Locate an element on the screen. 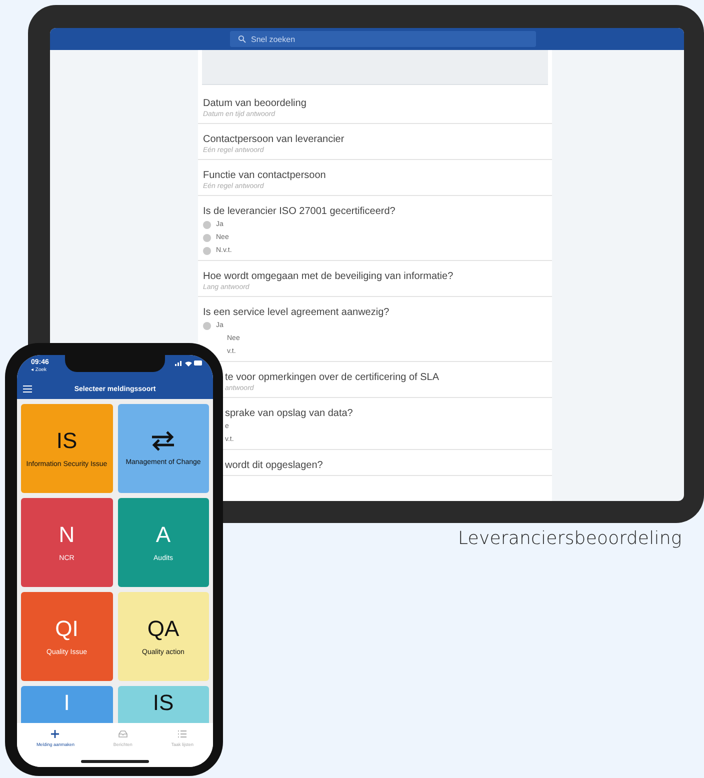 The width and height of the screenshot is (704, 778). list-icon is located at coordinates (182, 734).